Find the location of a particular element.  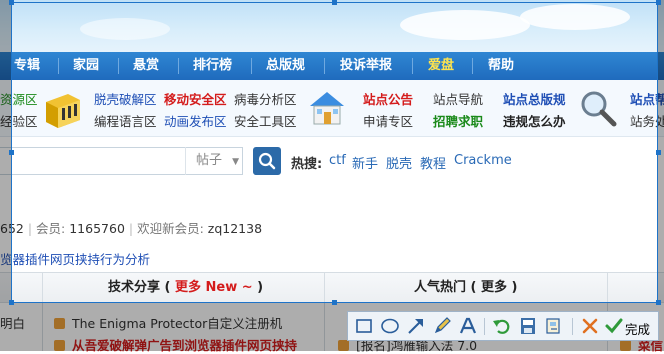

ellipse-icon is located at coordinates (390, 326).